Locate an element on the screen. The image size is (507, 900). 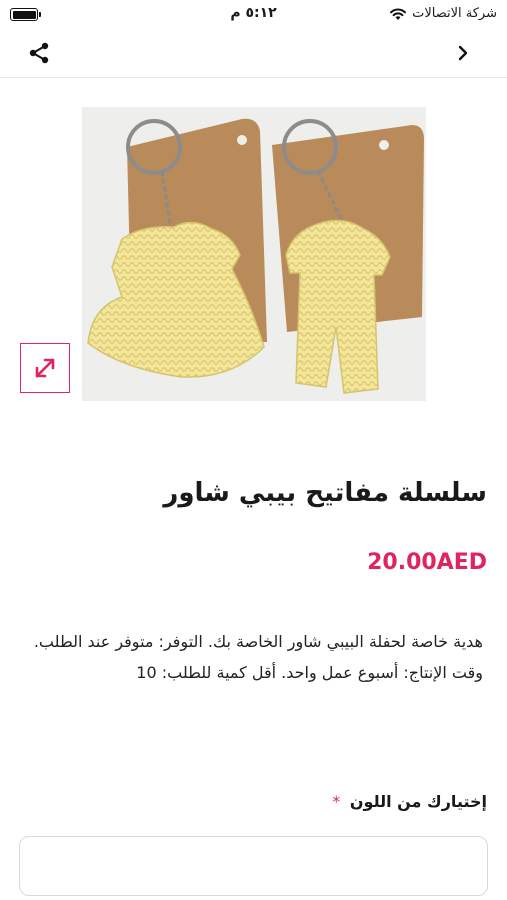
required-mark: * is located at coordinates (336, 801).